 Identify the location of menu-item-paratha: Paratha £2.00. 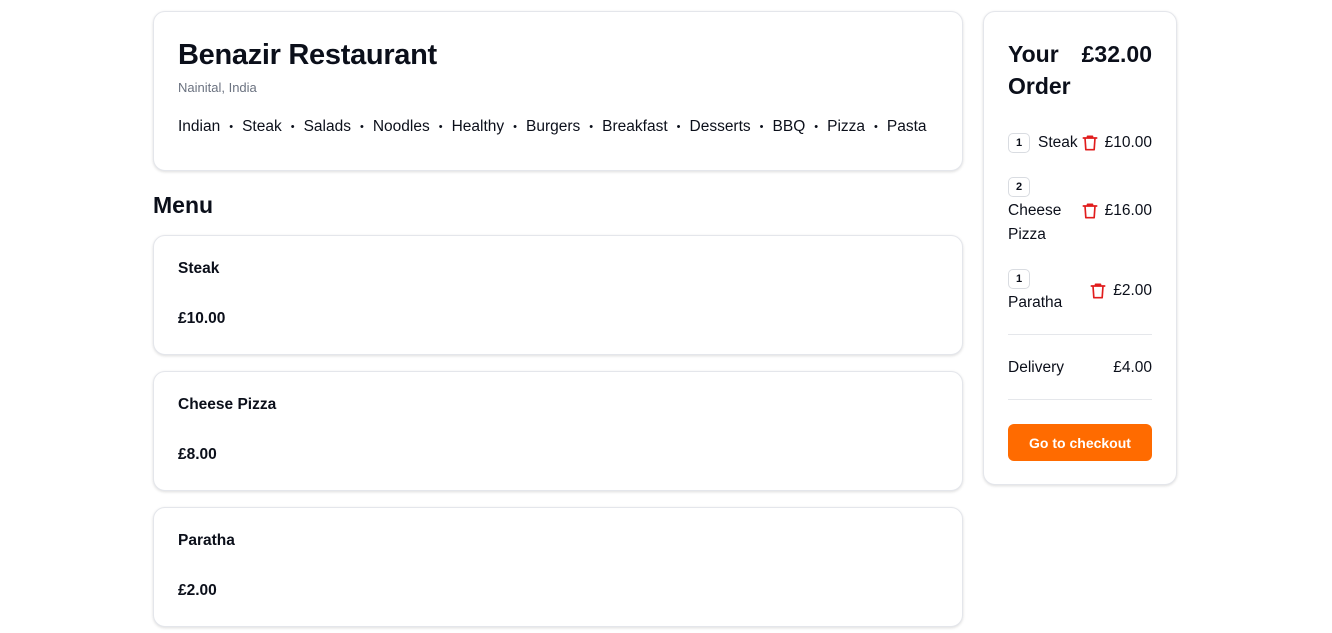
(558, 567).